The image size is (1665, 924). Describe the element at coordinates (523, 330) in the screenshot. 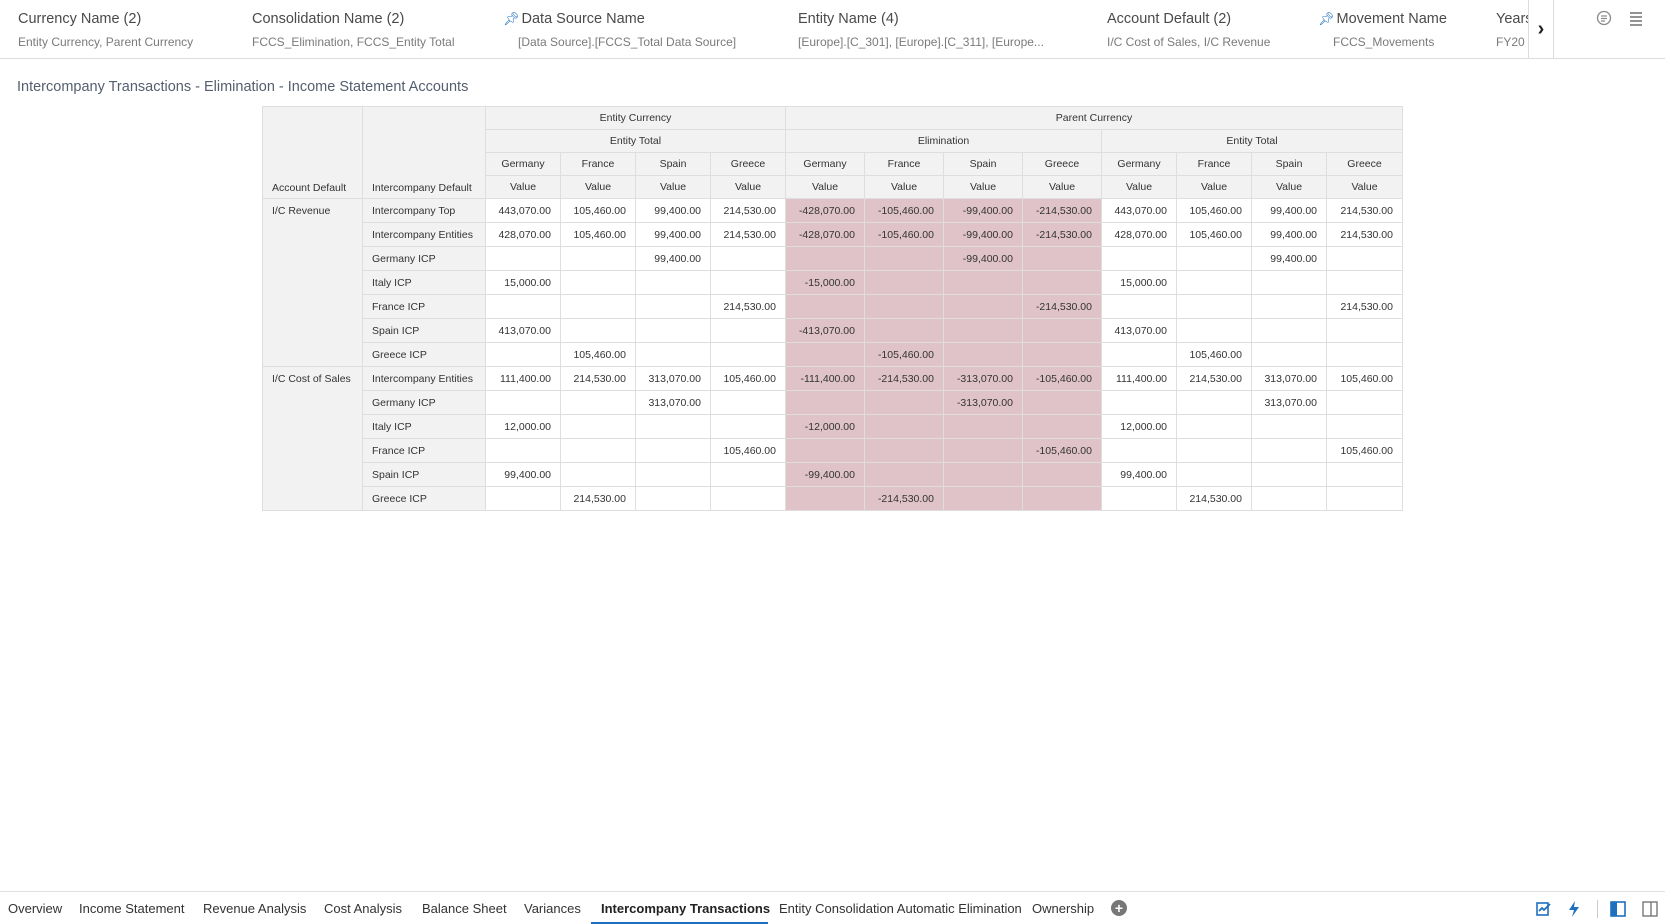

I see `data-cell: 413,070.00` at that location.